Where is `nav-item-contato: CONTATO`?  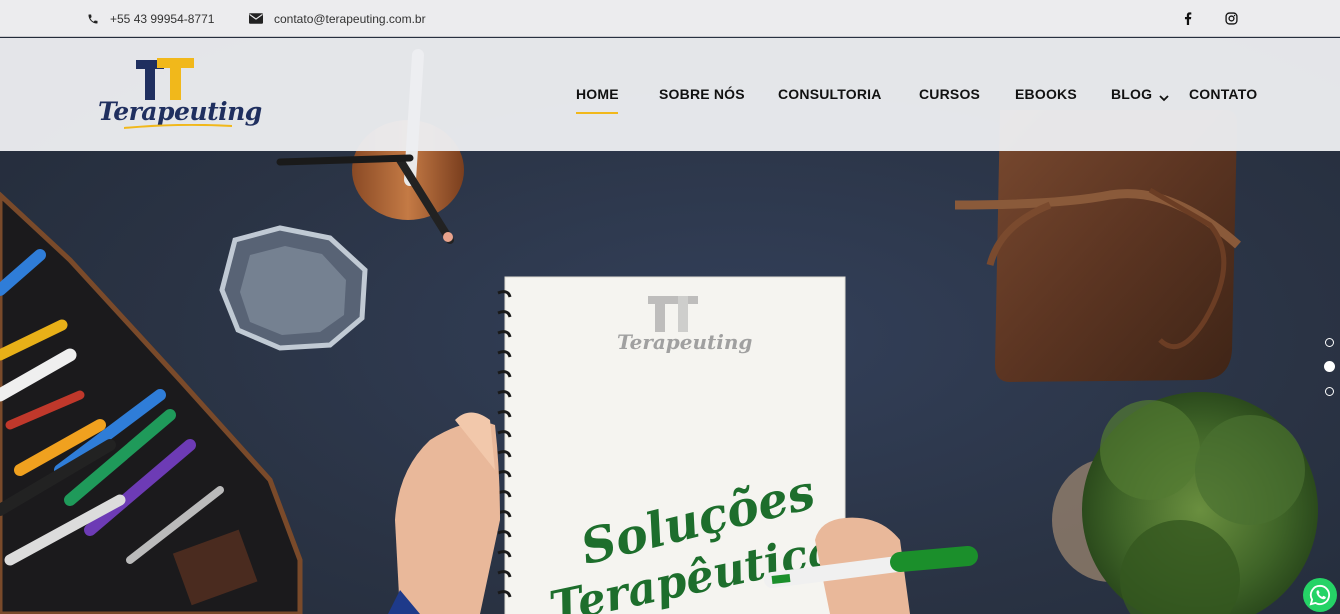
nav-item-contato: CONTATO is located at coordinates (1223, 94).